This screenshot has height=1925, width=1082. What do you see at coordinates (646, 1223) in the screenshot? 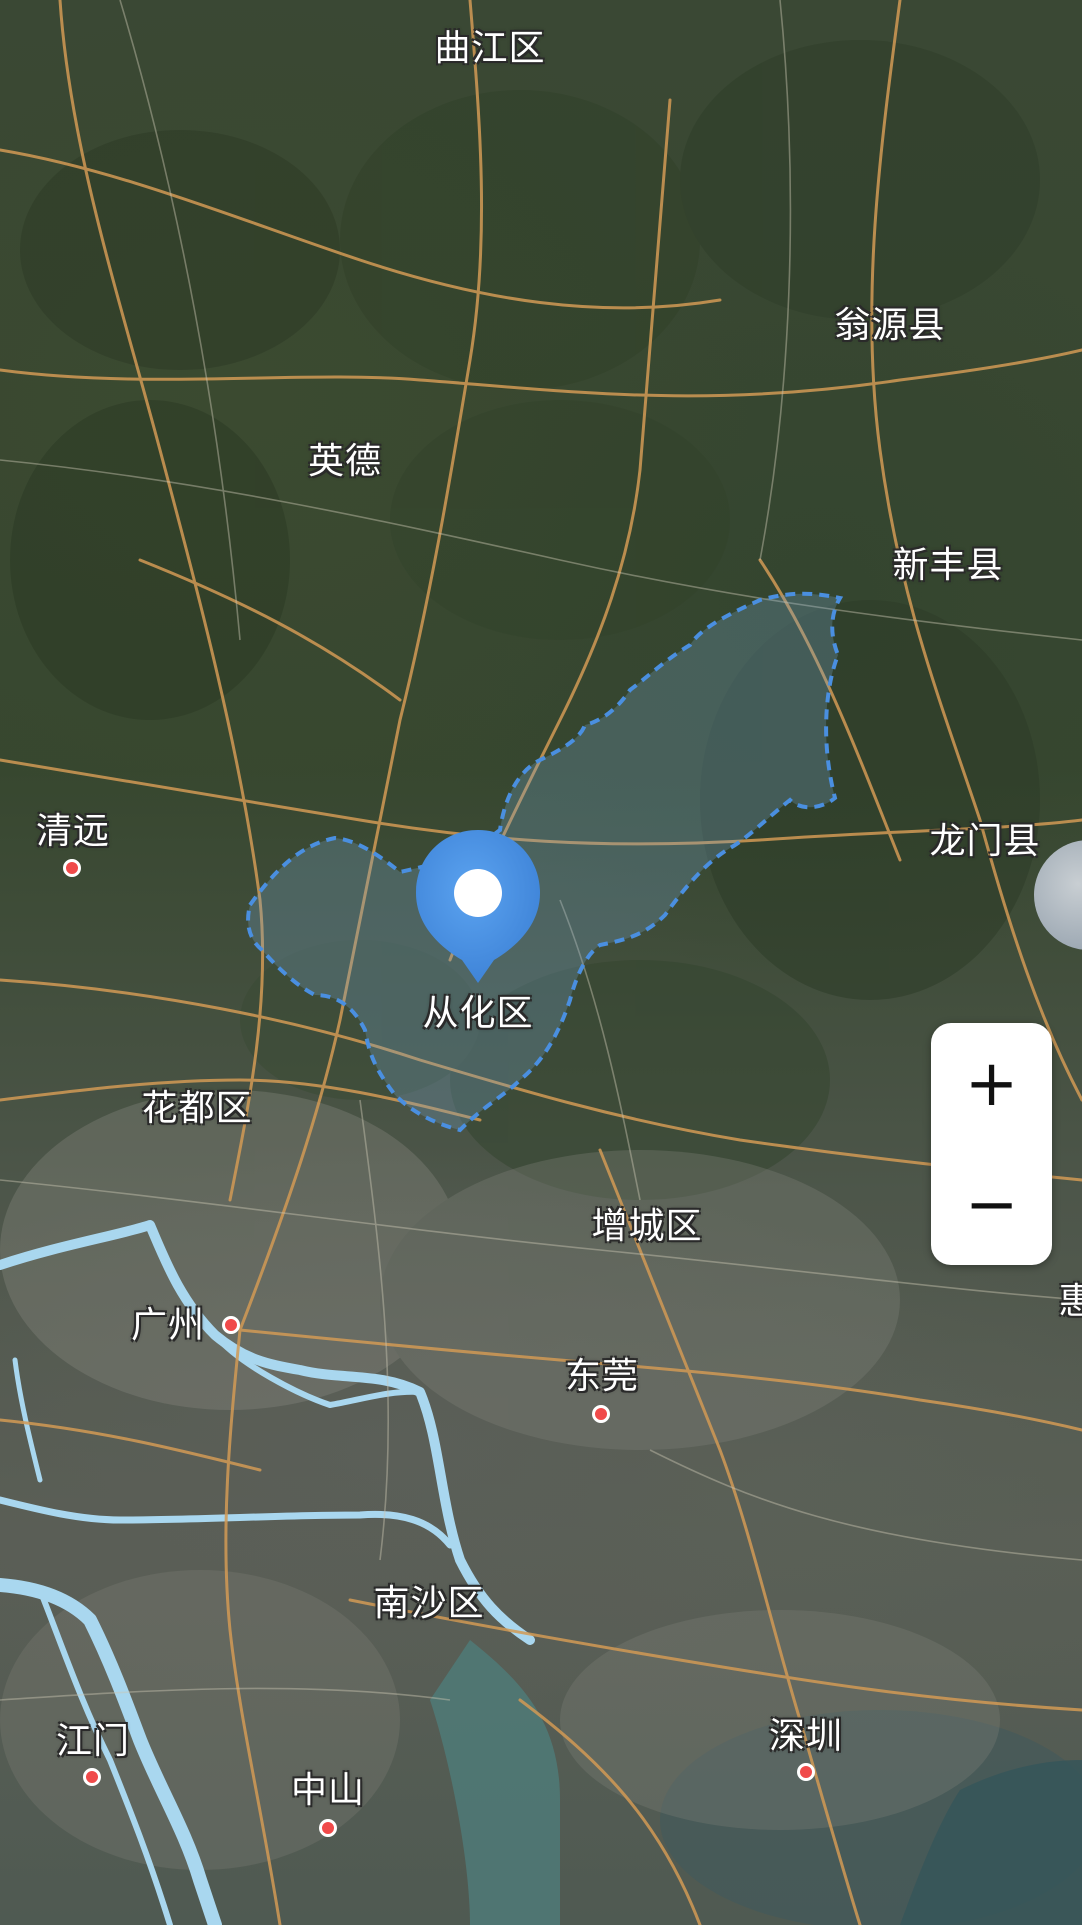
I see `place-label-zengcheng: 增城区` at bounding box center [646, 1223].